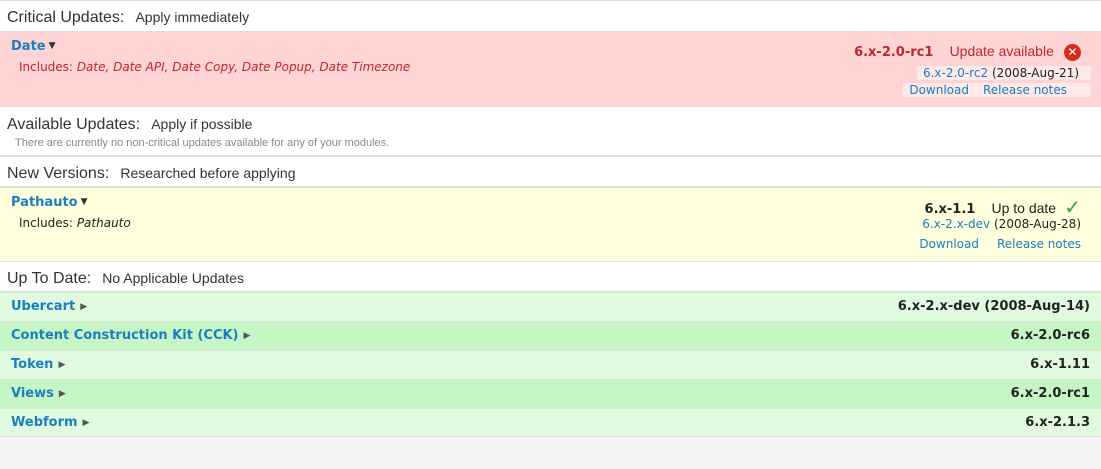  What do you see at coordinates (950, 209) in the screenshot?
I see `installed-version: 6.x-1.1` at bounding box center [950, 209].